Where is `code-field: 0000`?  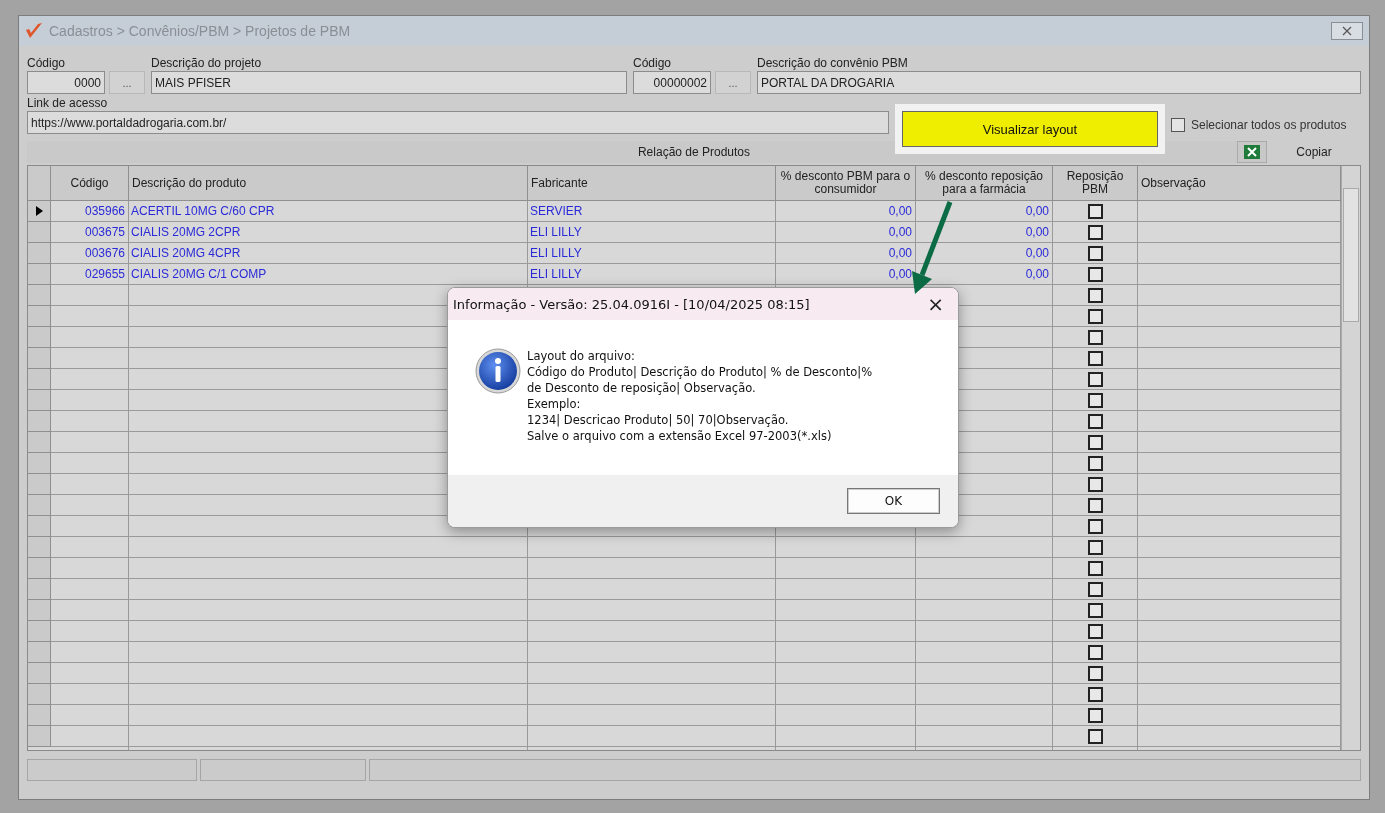 code-field: 0000 is located at coordinates (66, 82).